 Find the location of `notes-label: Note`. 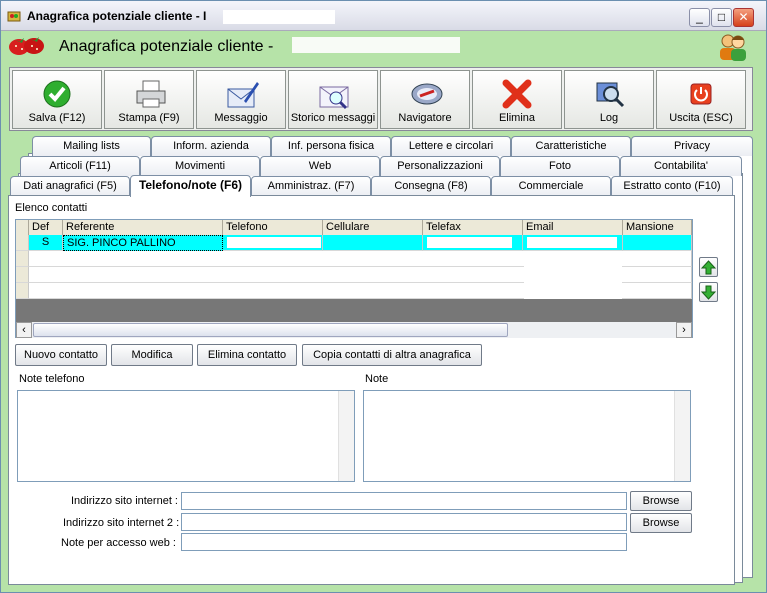

notes-label: Note is located at coordinates (377, 379).